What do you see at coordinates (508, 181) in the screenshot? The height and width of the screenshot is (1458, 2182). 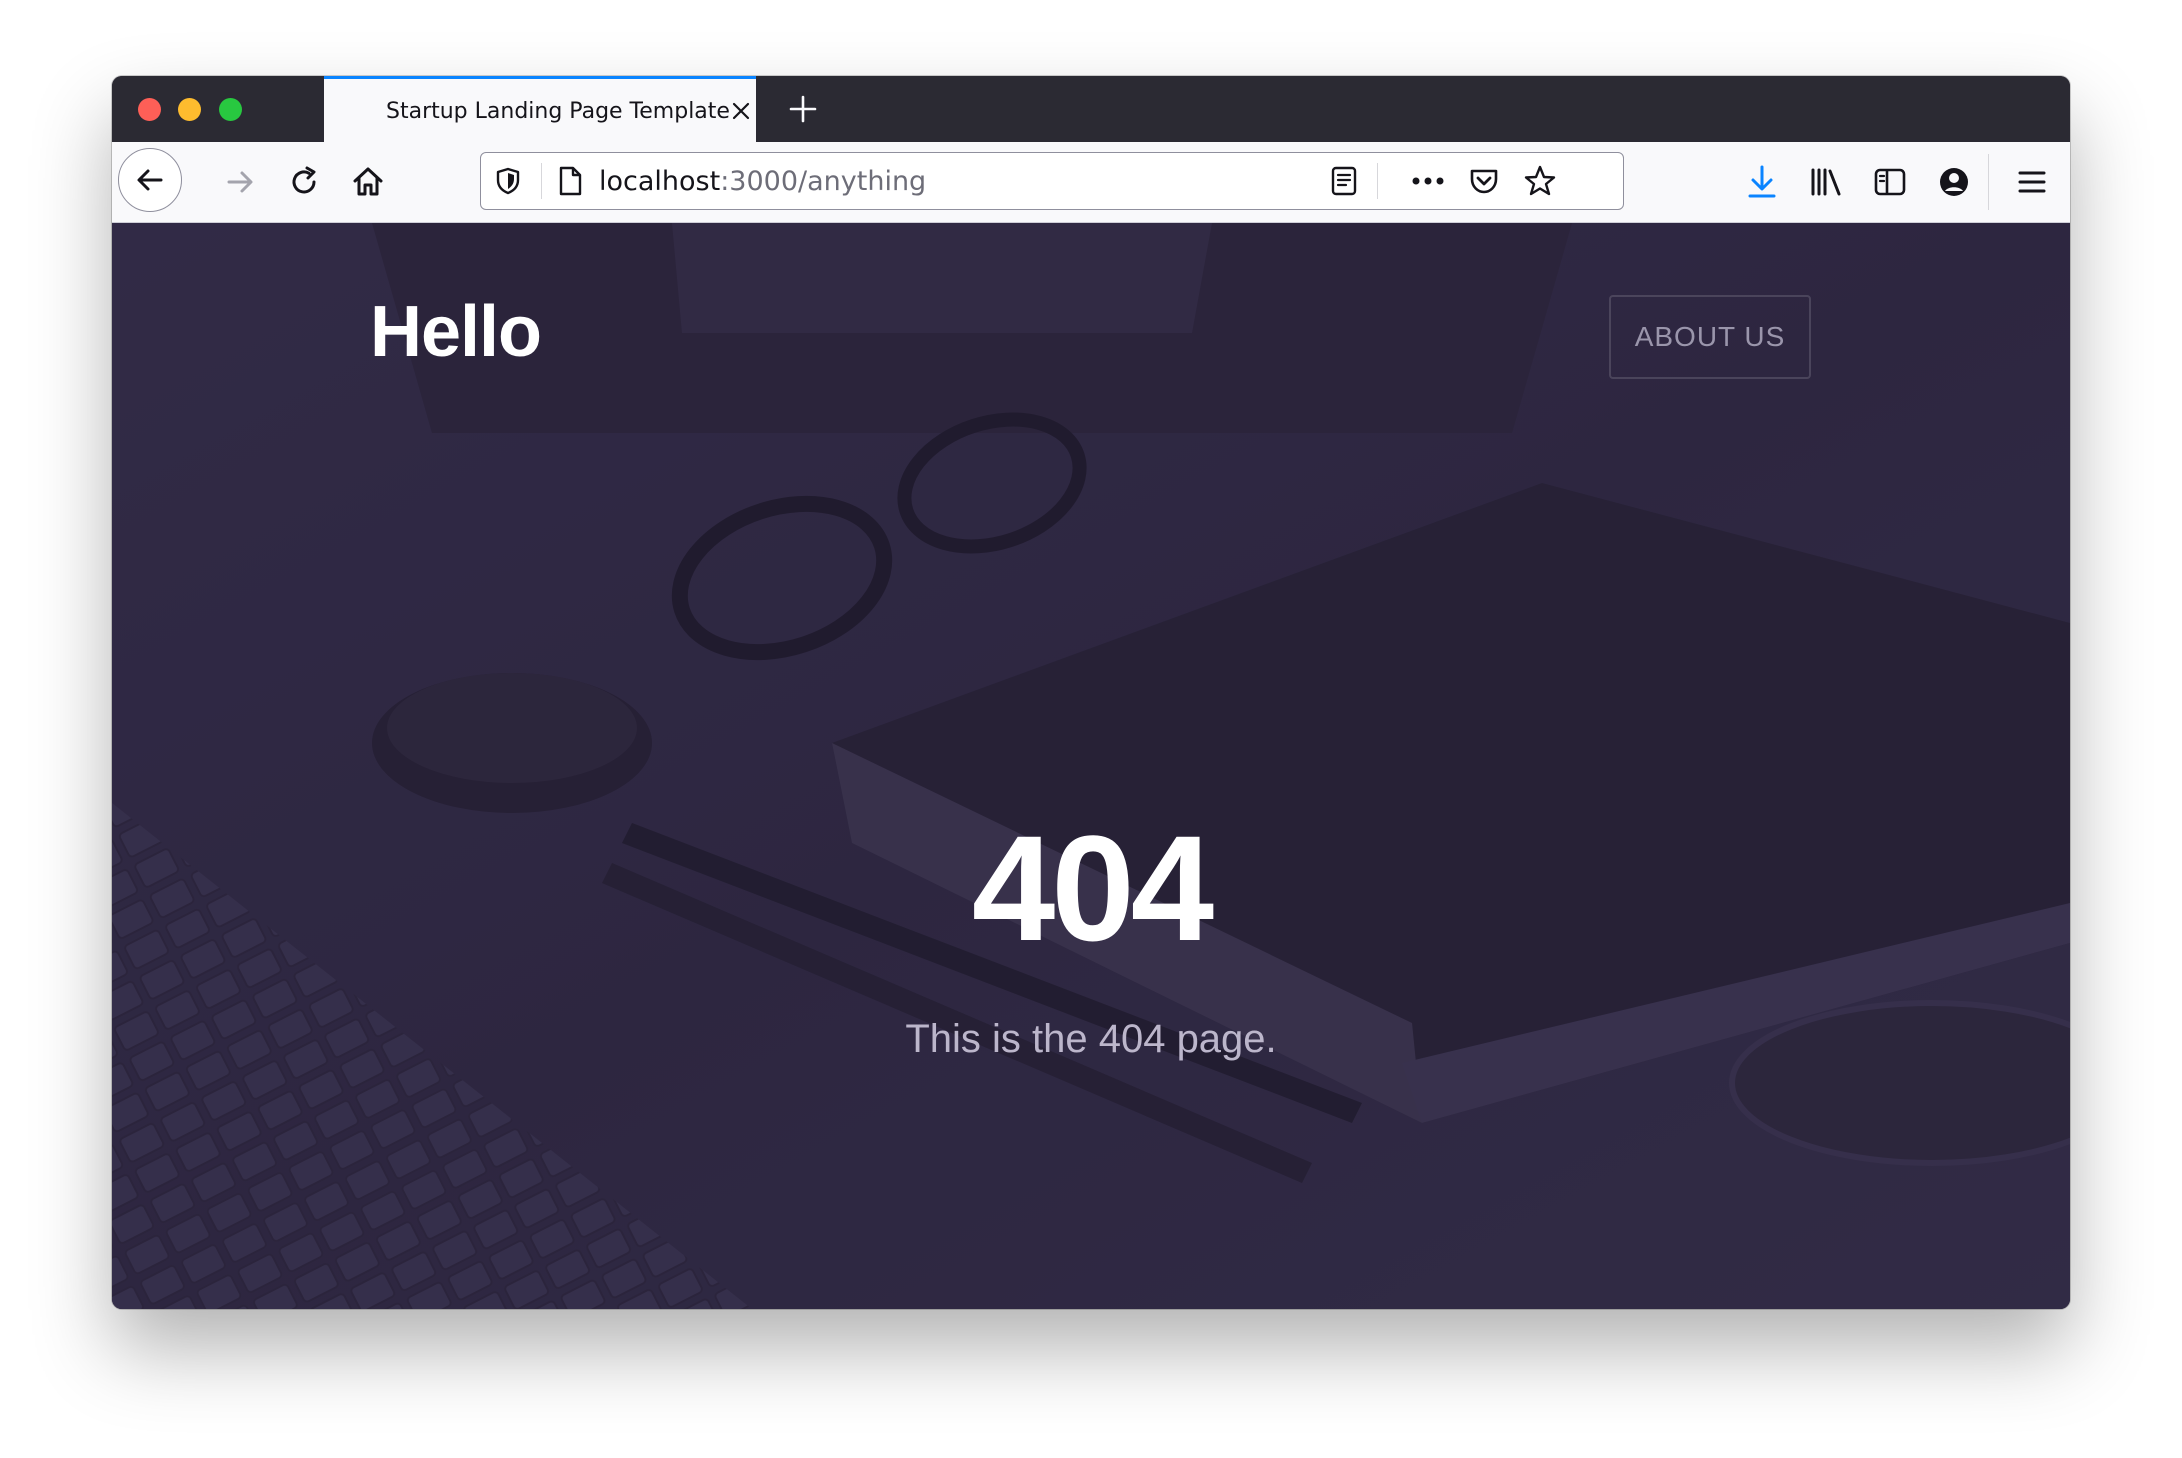 I see `shield-icon` at bounding box center [508, 181].